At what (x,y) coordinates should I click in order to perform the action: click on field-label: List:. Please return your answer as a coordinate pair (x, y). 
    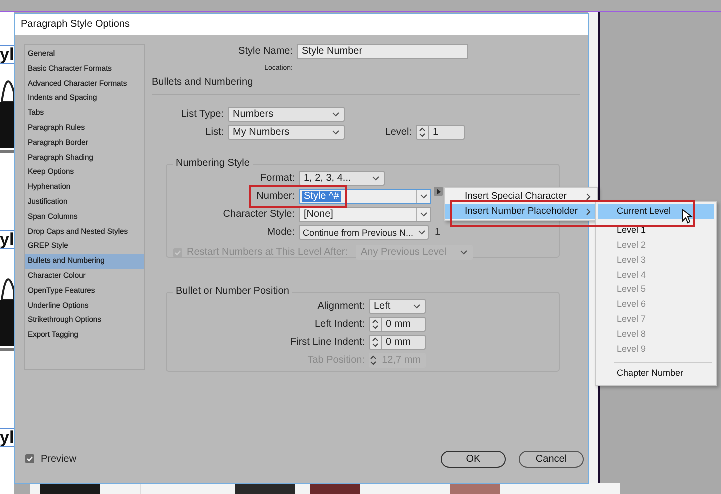
    Looking at the image, I should click on (214, 132).